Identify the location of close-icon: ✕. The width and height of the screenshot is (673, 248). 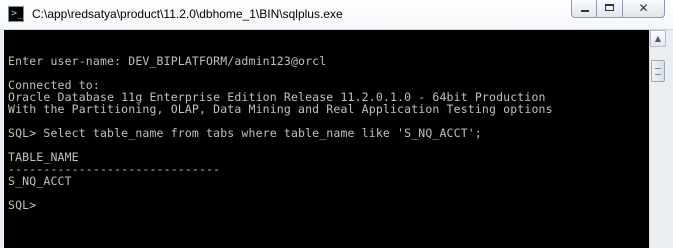
(643, 8).